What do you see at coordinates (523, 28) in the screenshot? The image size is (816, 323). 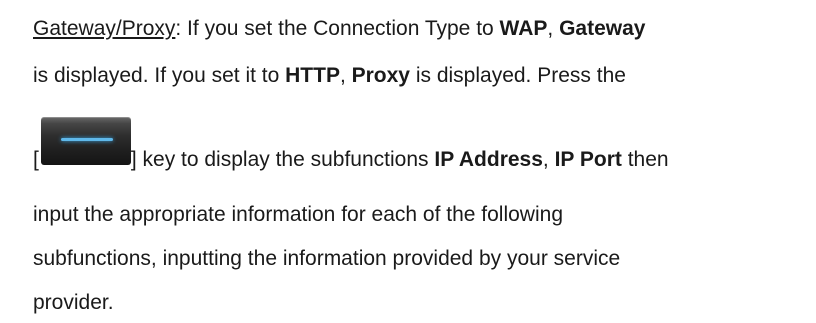 I see `connection-type-wap: WAP` at bounding box center [523, 28].